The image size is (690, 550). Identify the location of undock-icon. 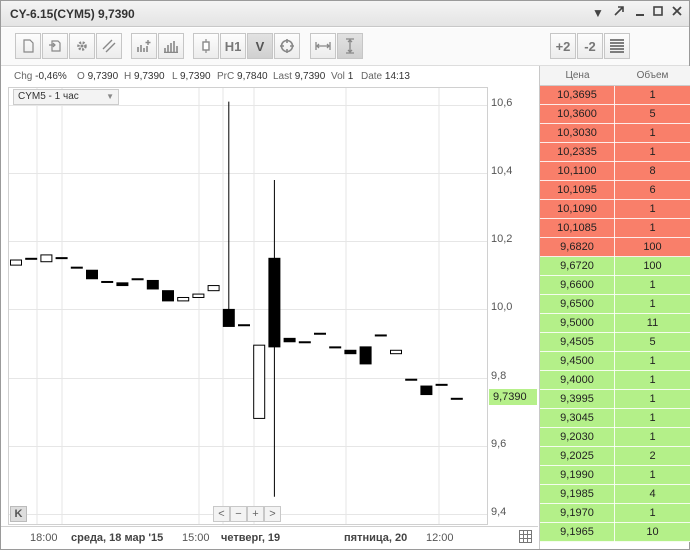
(619, 13).